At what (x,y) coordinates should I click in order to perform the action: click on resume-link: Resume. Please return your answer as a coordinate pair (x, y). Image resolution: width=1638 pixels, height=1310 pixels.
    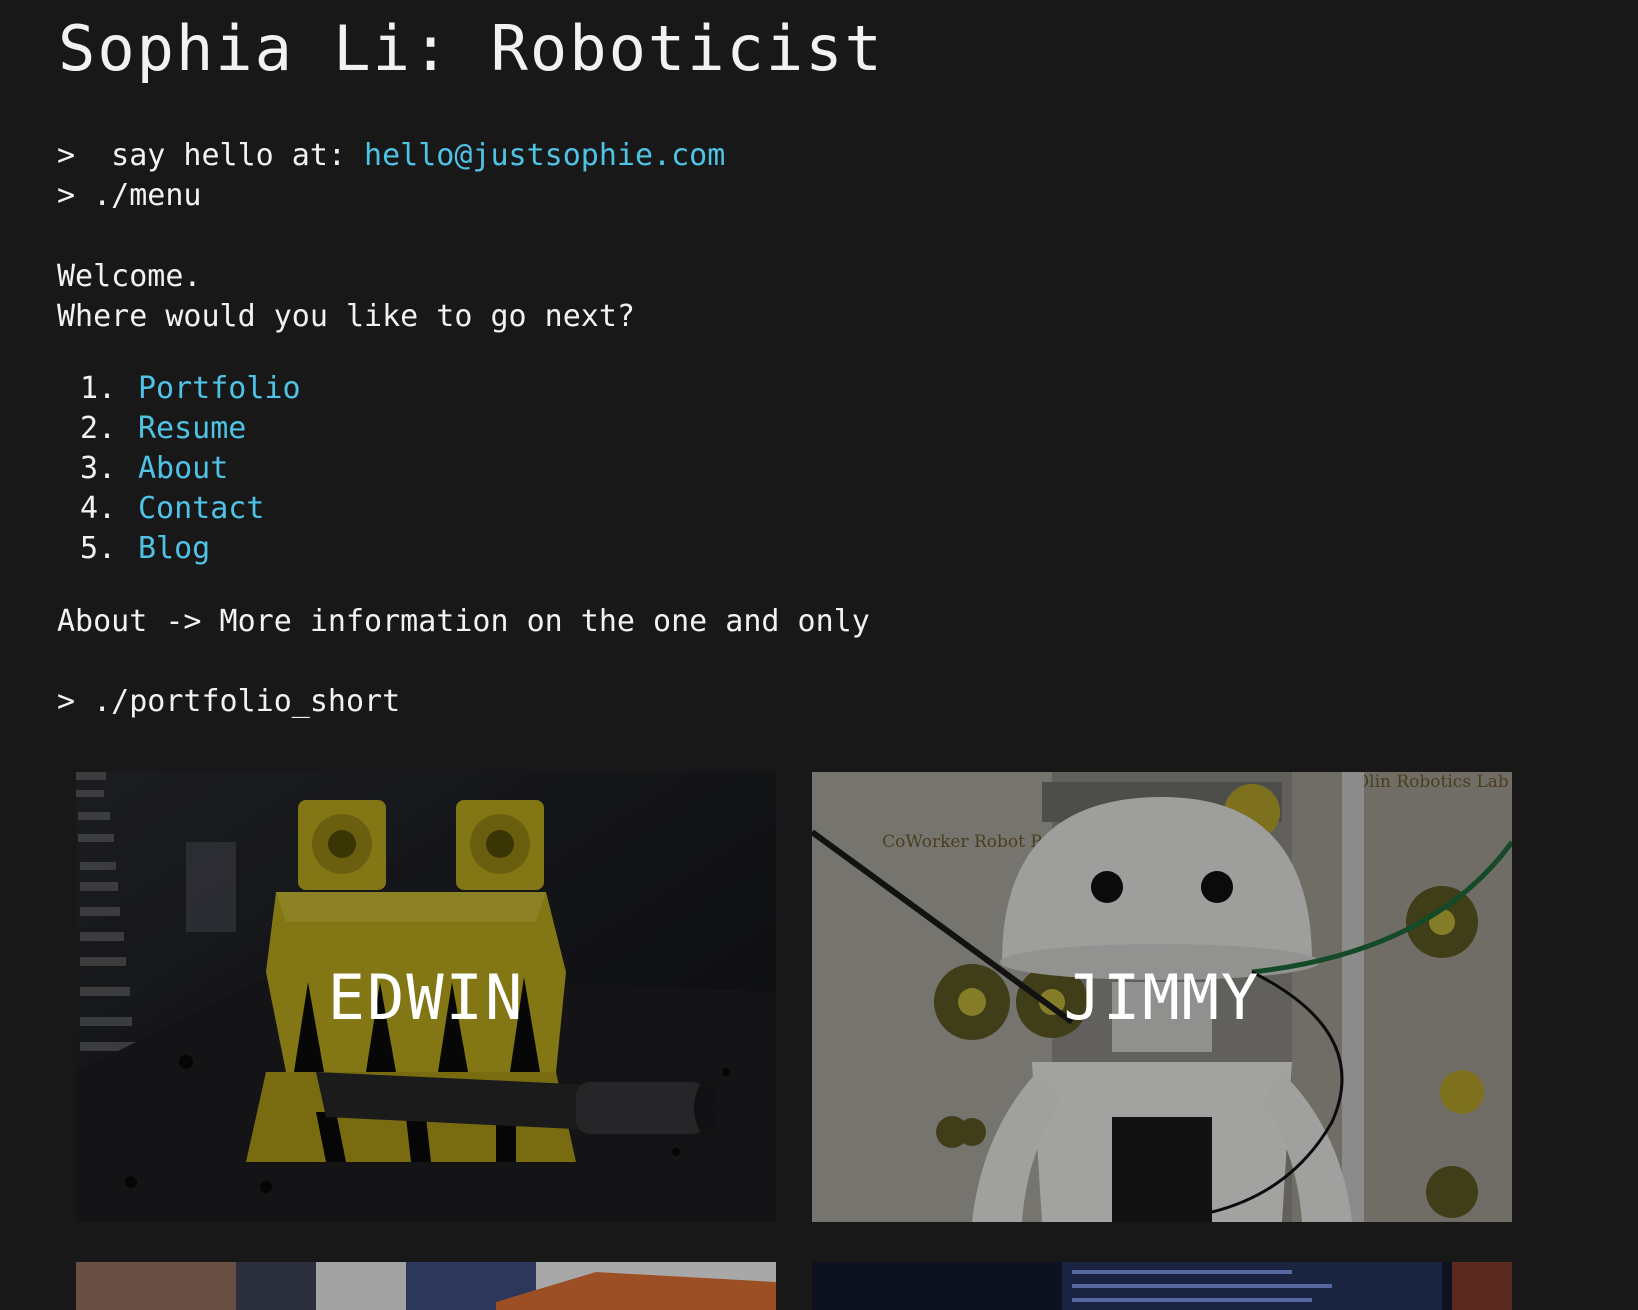
    Looking at the image, I should click on (192, 428).